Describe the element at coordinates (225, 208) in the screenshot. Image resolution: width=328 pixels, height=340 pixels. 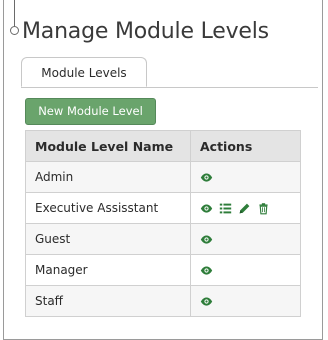
I see `list-icon` at that location.